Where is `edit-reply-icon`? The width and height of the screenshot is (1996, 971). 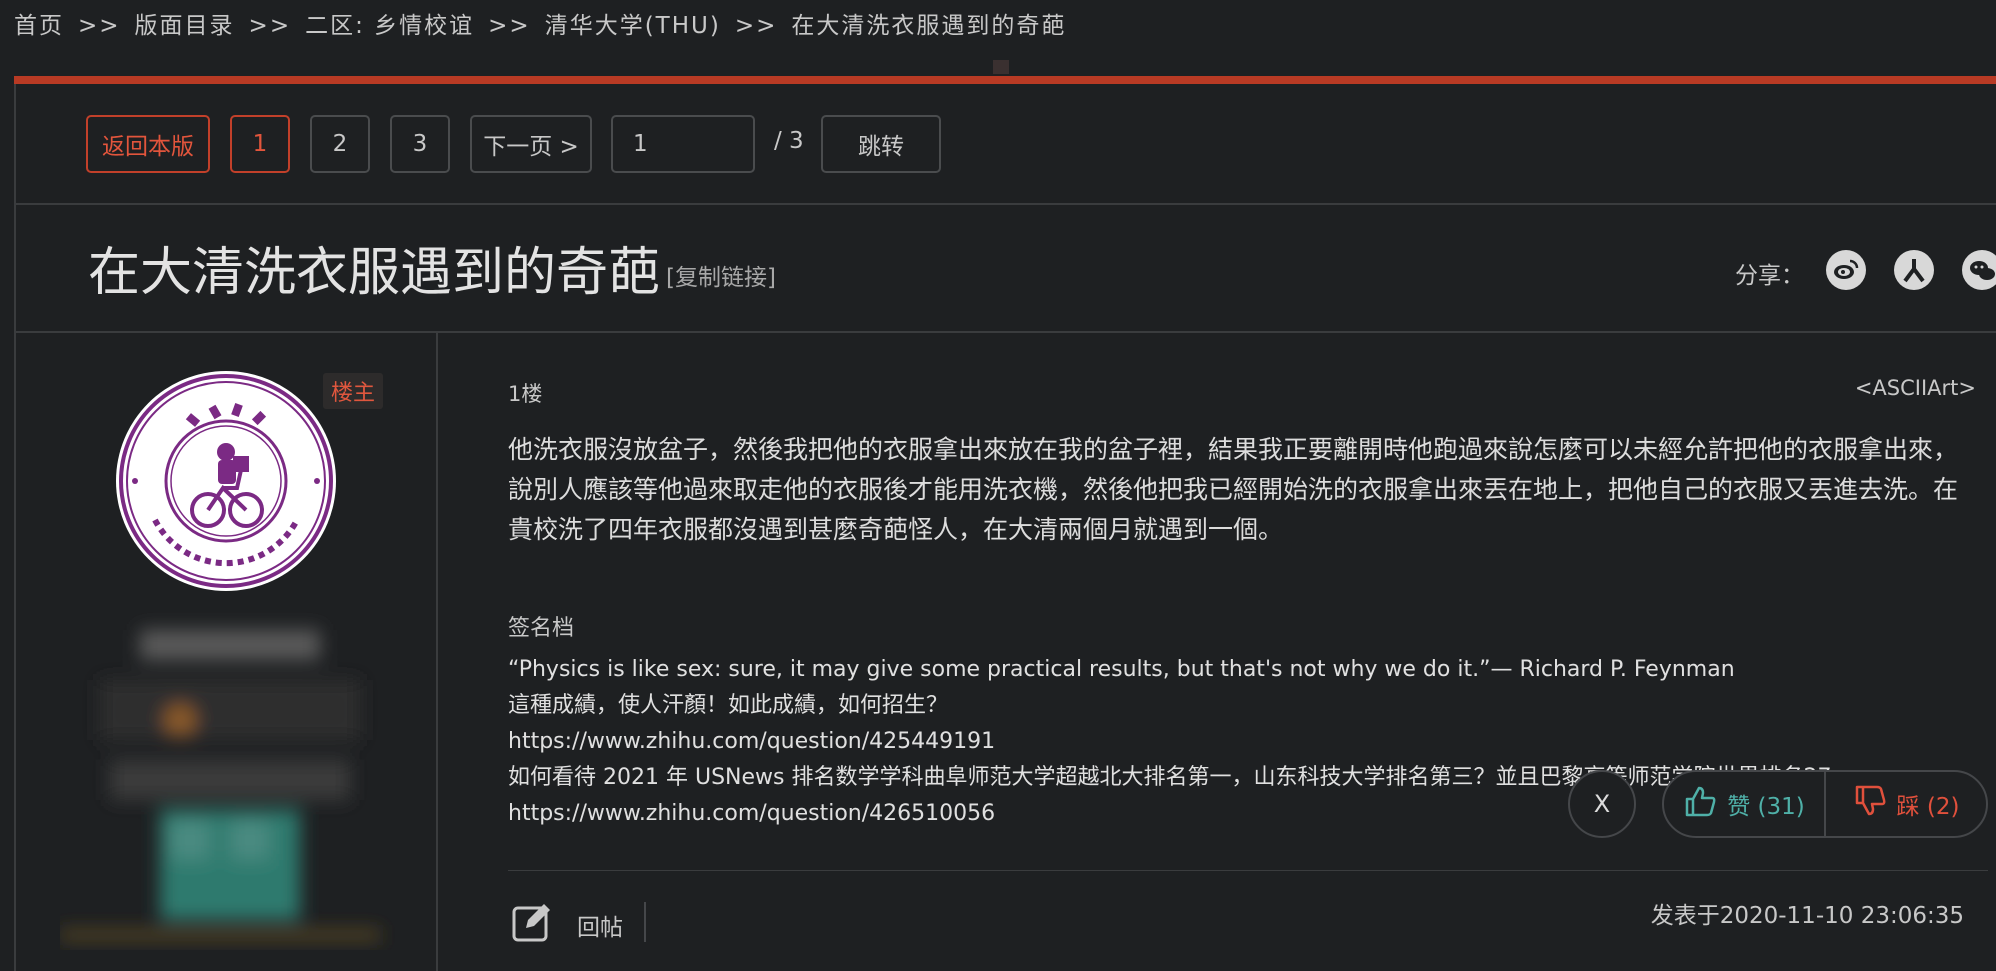
edit-reply-icon is located at coordinates (532, 922).